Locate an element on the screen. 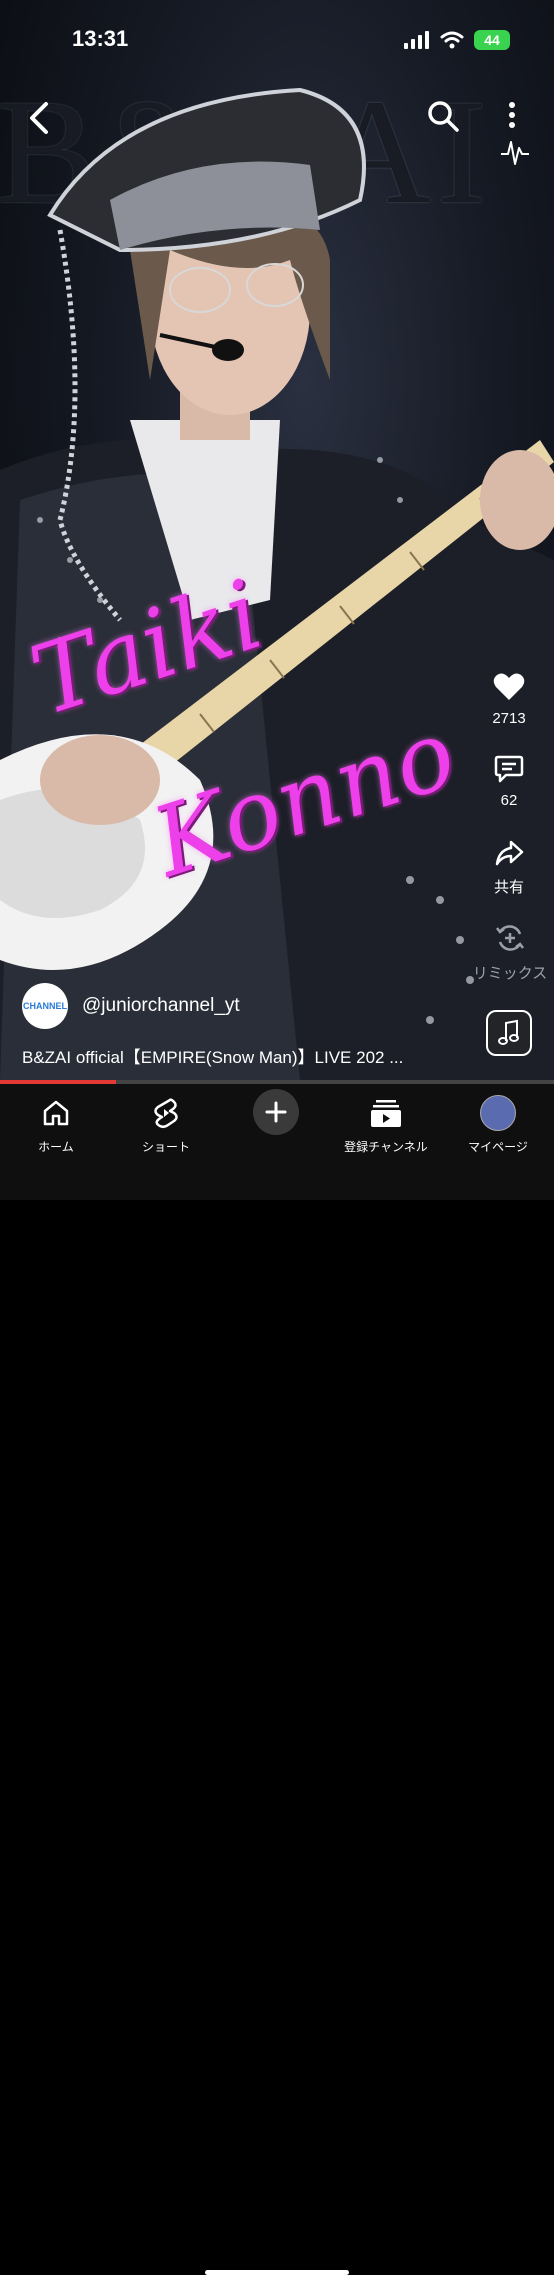 This screenshot has width=554, height=2275. back-button is located at coordinates (40, 118).